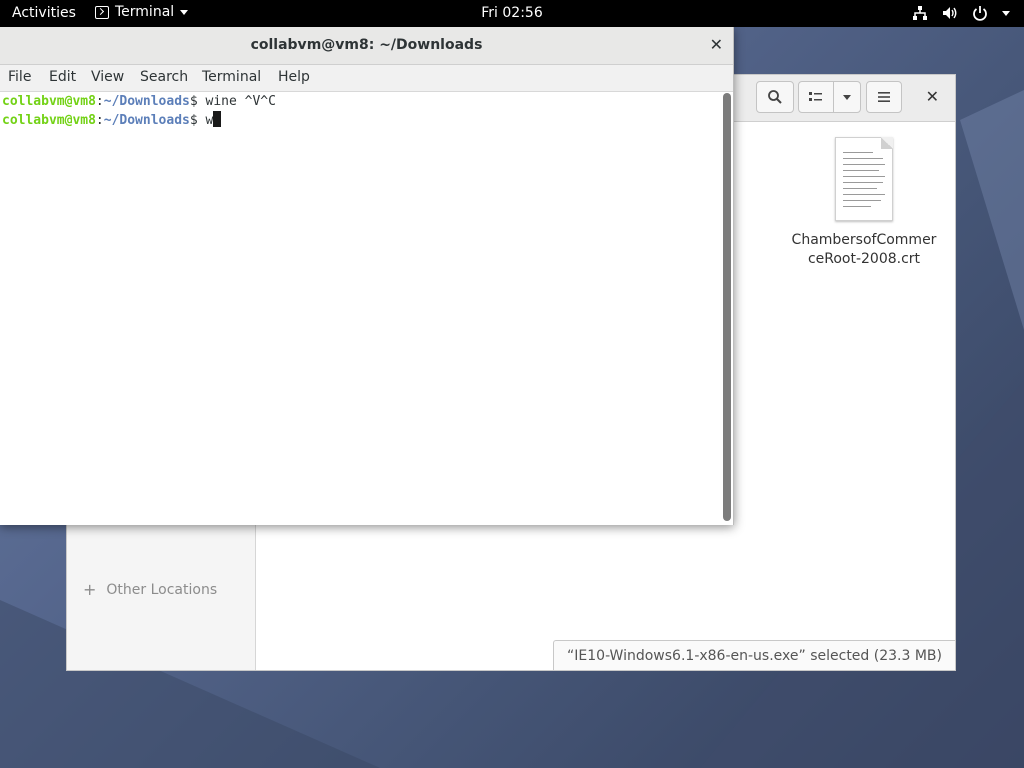  I want to click on list-view-icon, so click(815, 96).